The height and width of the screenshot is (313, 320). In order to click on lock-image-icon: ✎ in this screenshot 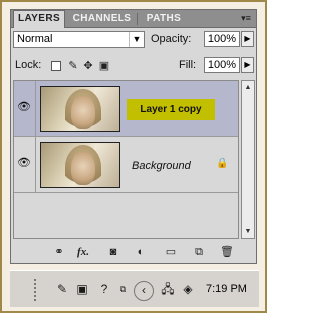, I will do `click(73, 66)`.